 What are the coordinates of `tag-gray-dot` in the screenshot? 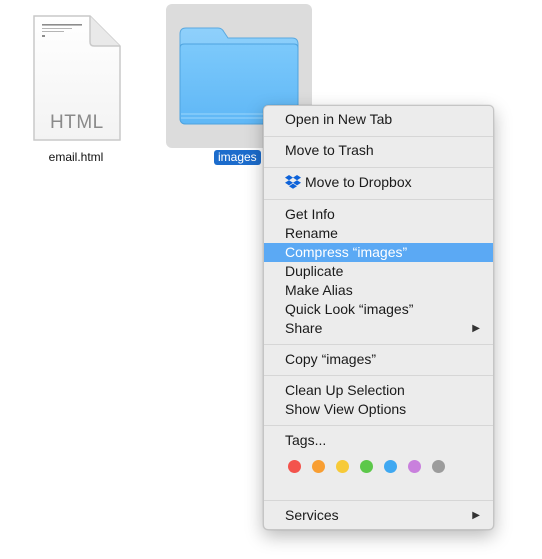 It's located at (438, 466).